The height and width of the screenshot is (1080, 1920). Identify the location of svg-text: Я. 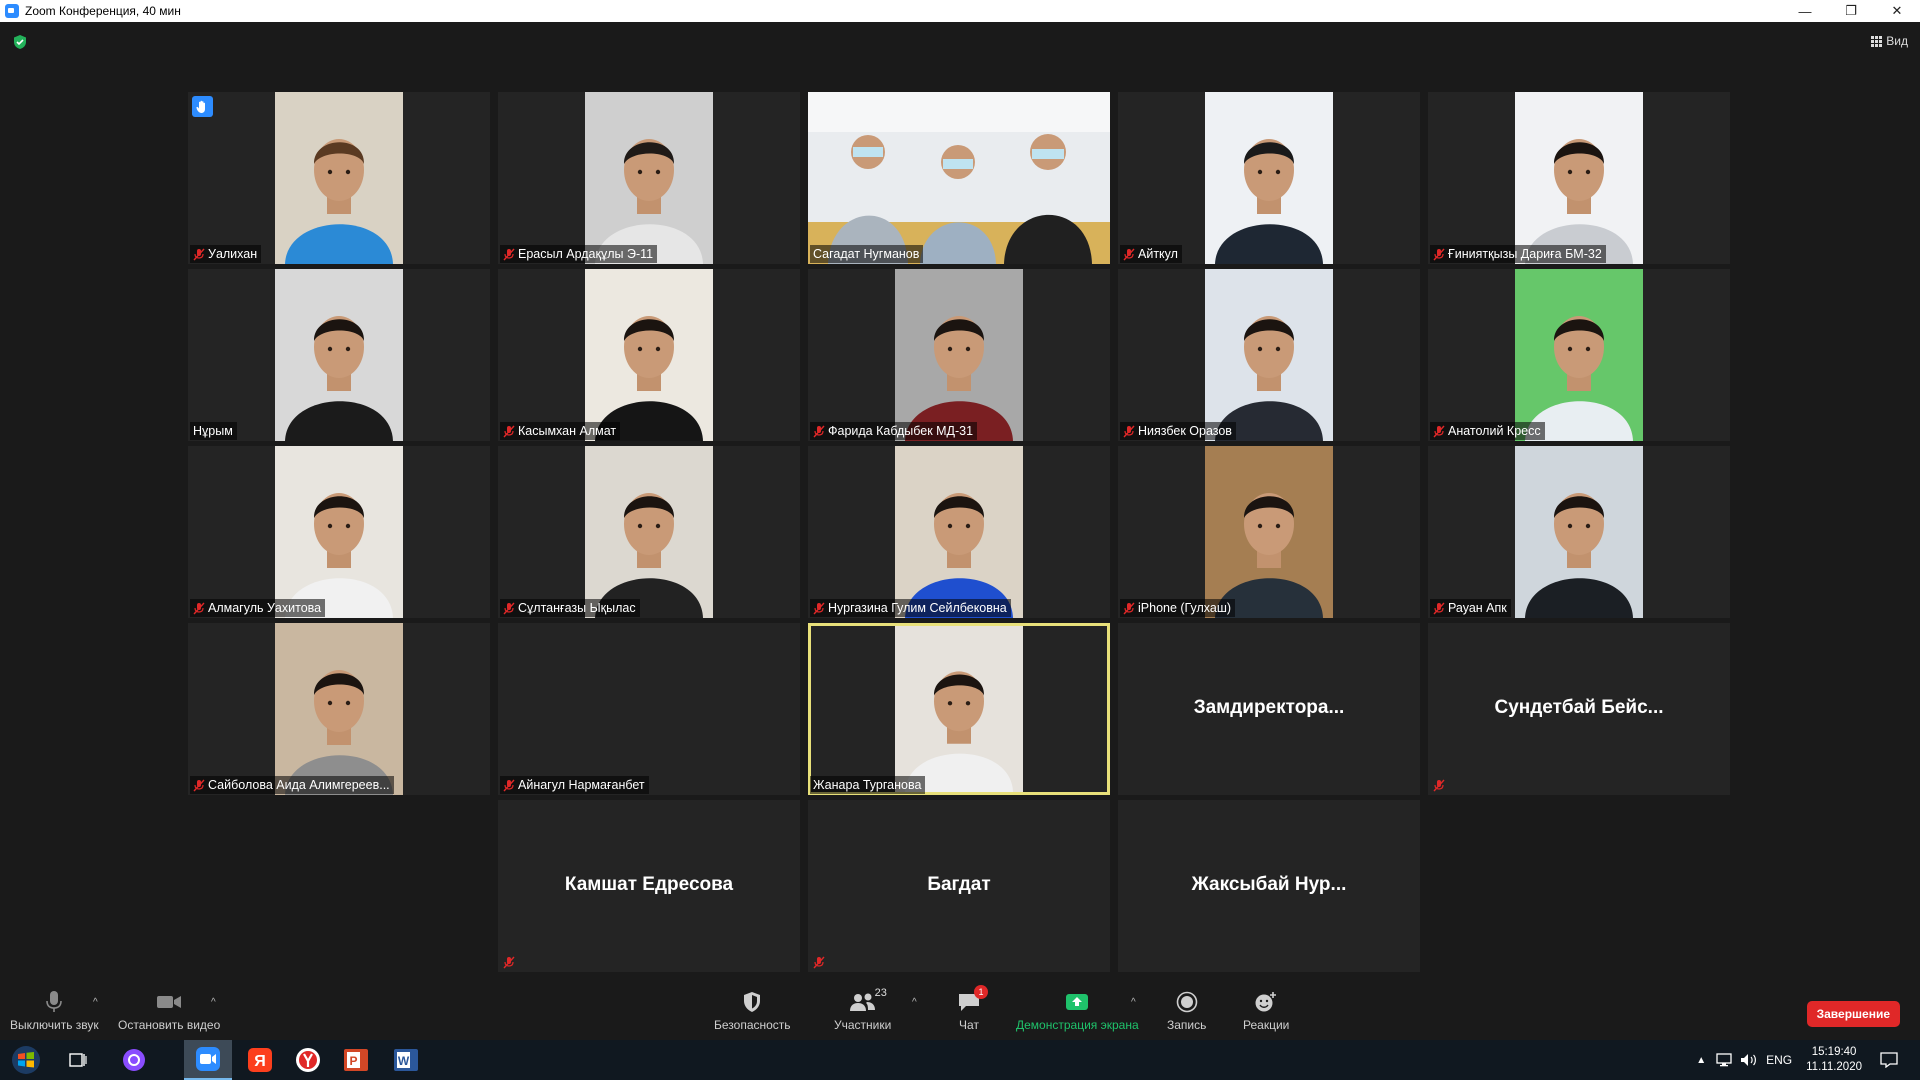
(260, 1061).